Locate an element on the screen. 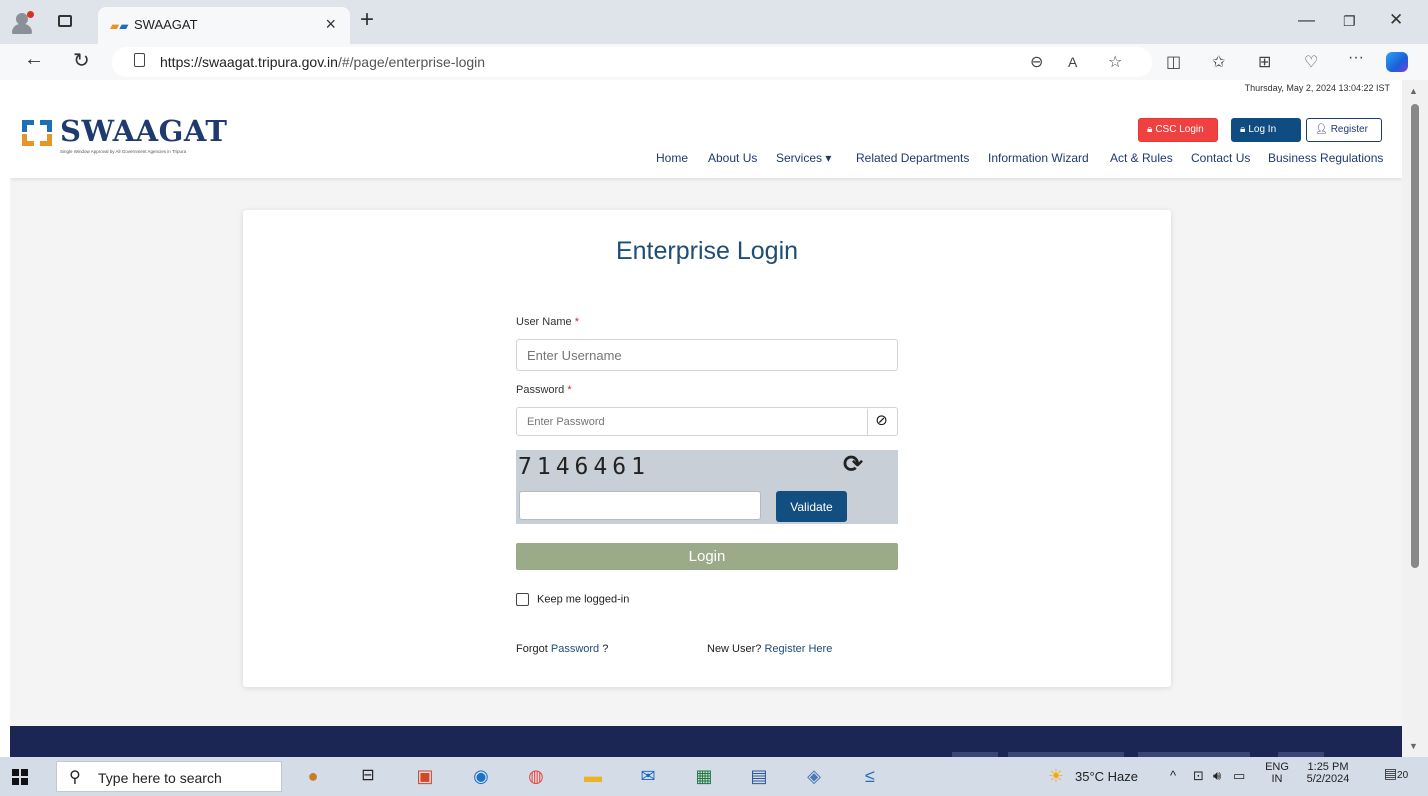 The width and height of the screenshot is (1428, 796). lock-icon is located at coordinates (139, 60).